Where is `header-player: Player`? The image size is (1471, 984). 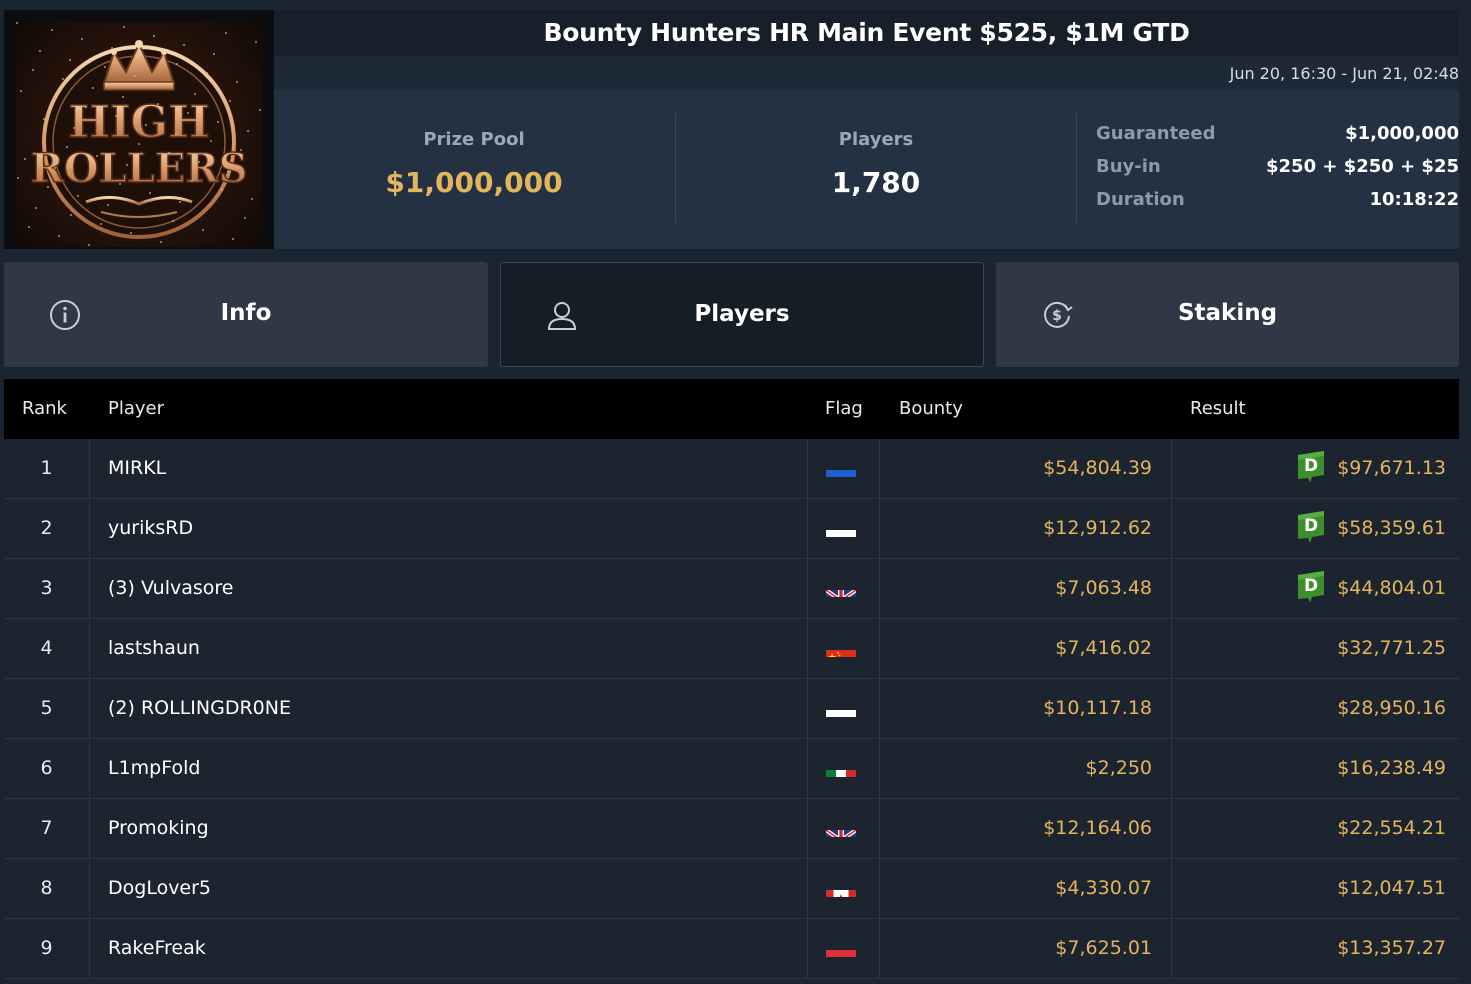 header-player: Player is located at coordinates (136, 408).